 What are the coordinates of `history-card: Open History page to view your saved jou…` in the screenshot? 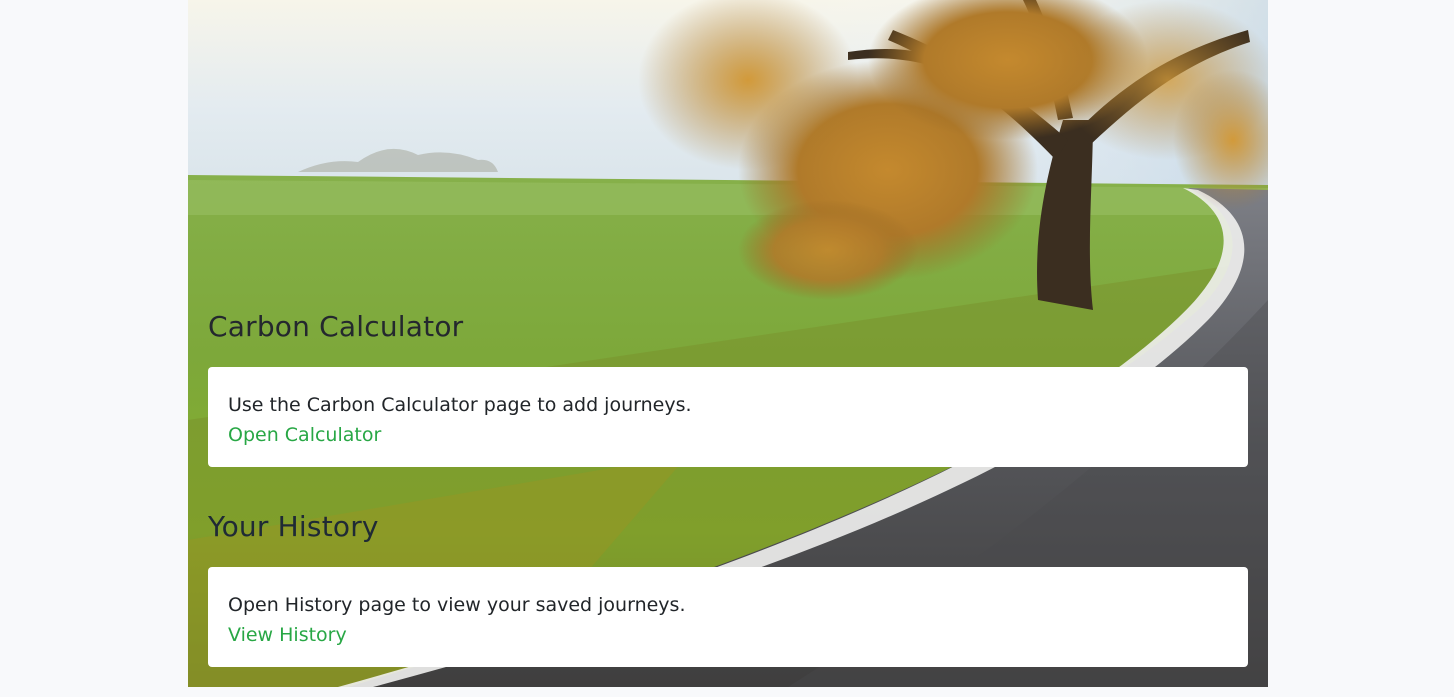 It's located at (728, 617).